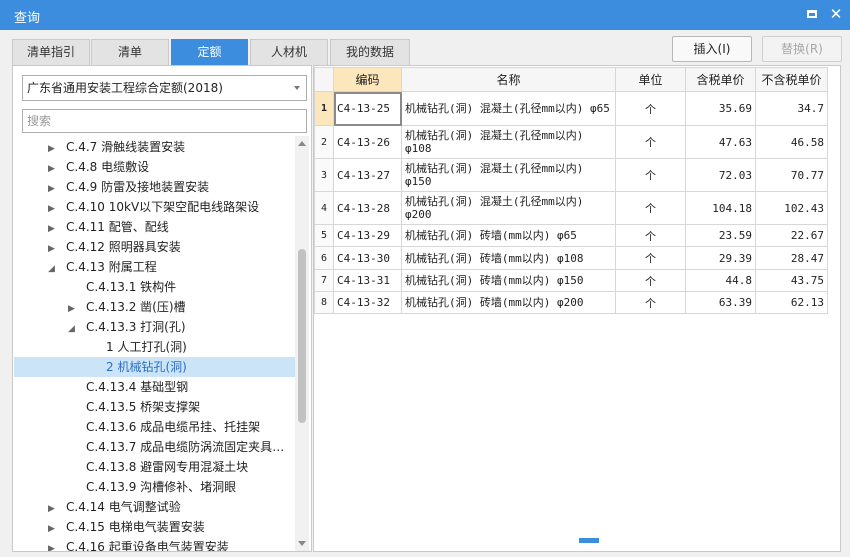 The height and width of the screenshot is (557, 850). I want to click on tree-node: ▶ C.4.14 电气调整试验, so click(154, 507).